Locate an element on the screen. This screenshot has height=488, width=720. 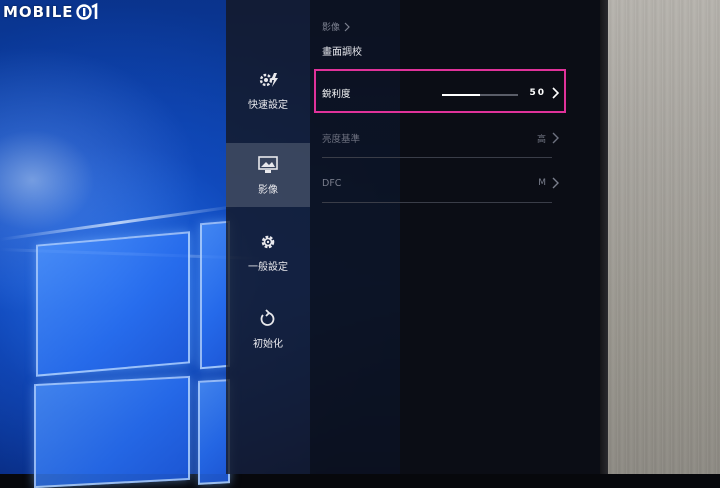
reset-icon is located at coordinates (267, 317).